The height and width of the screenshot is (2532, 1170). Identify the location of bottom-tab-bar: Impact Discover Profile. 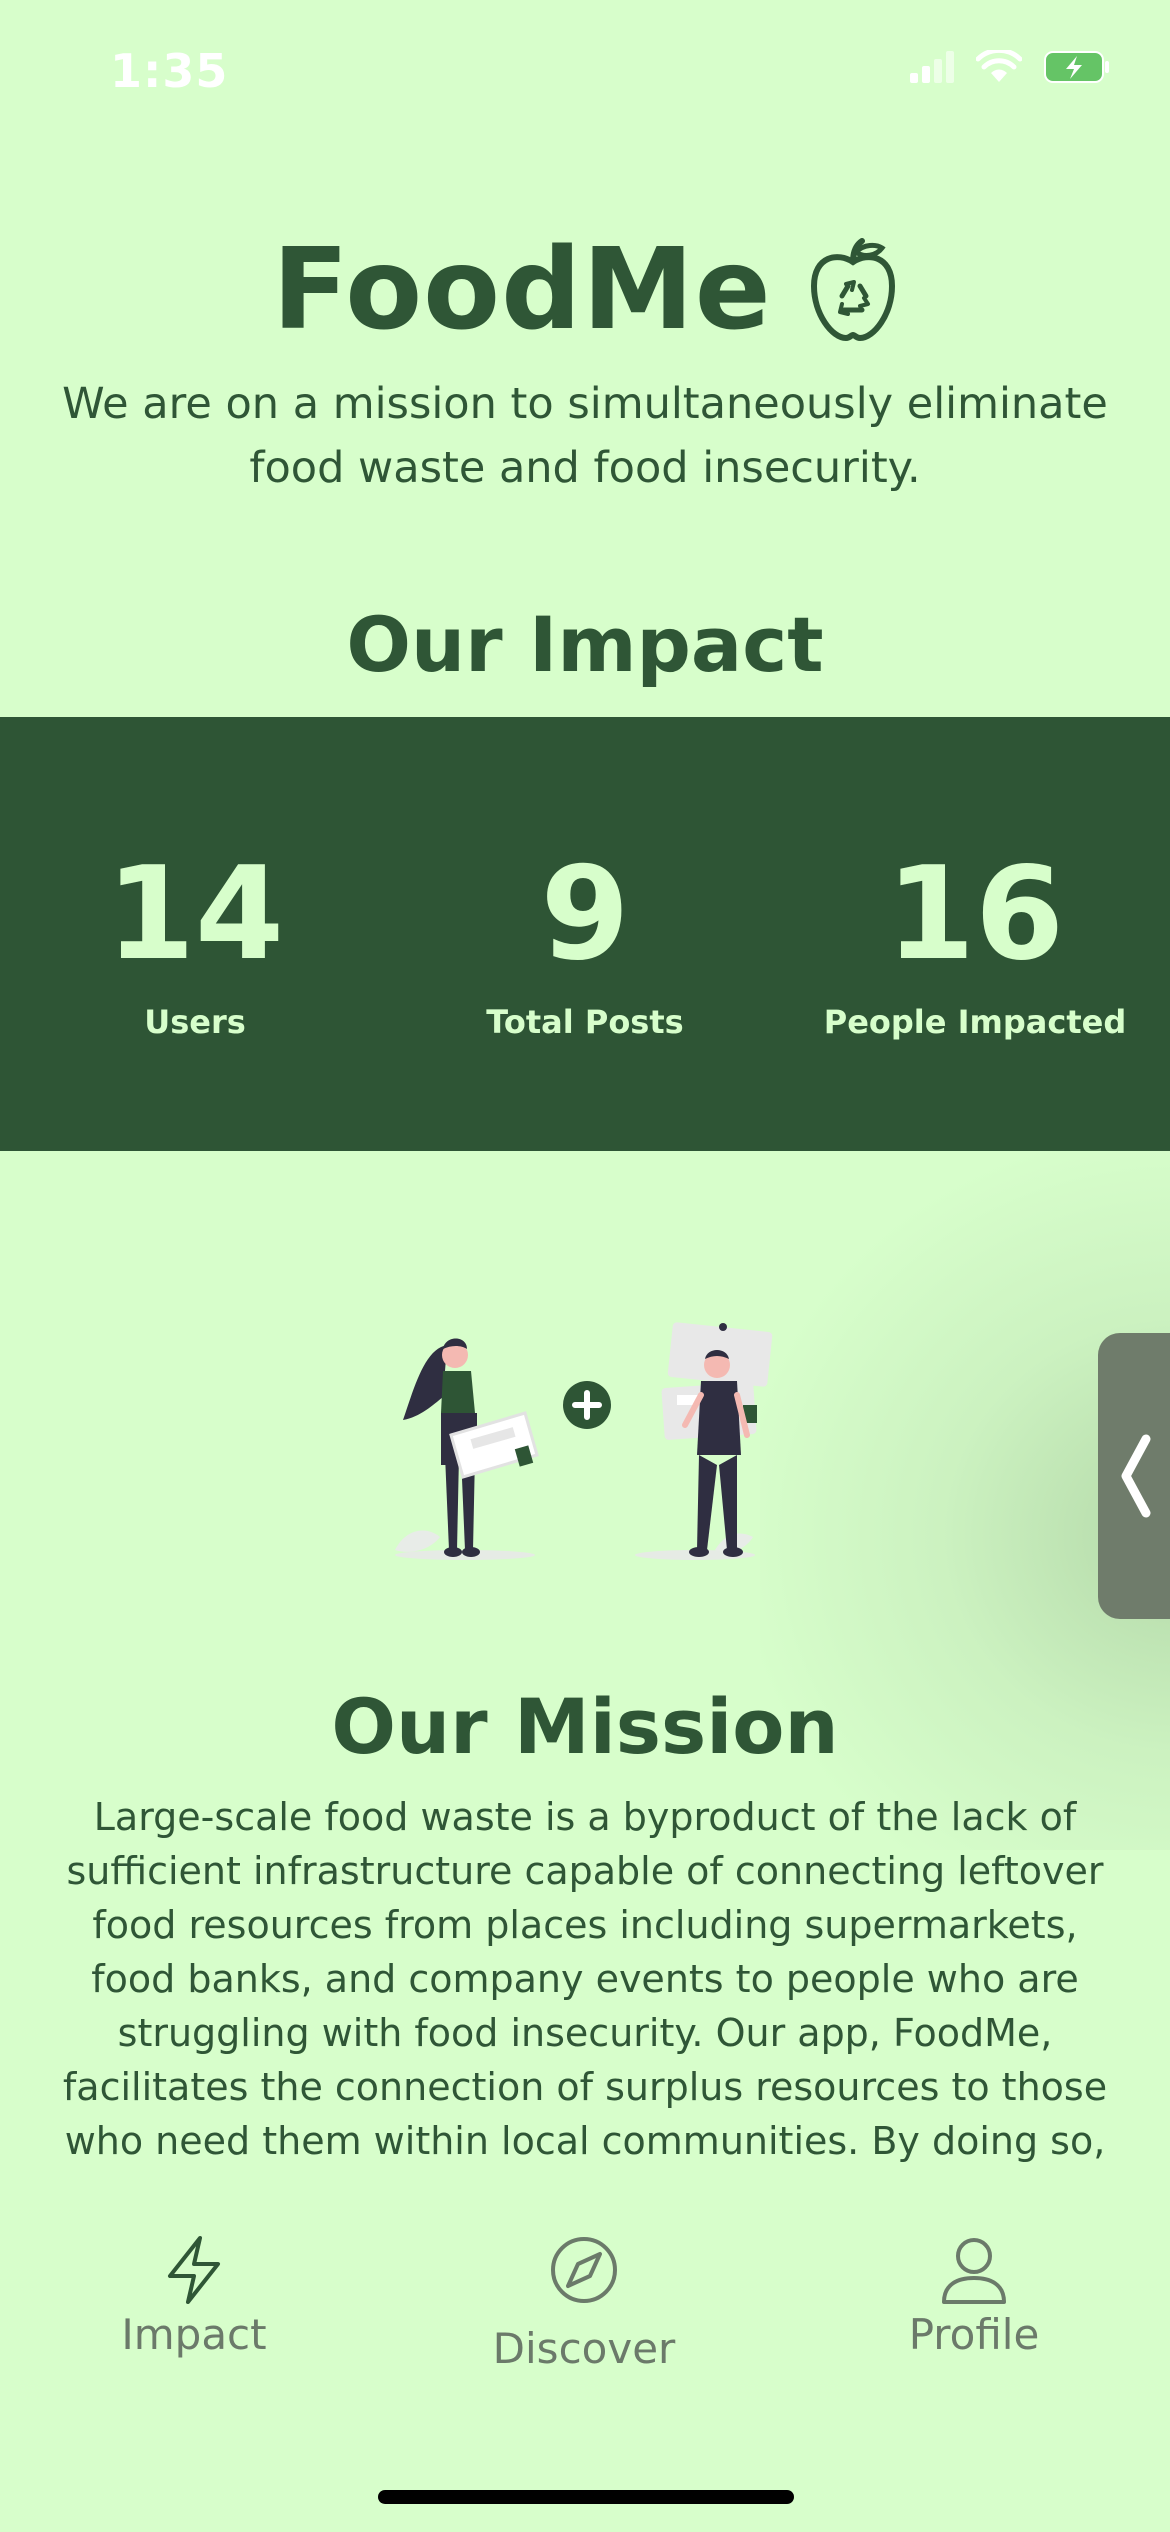
(585, 2366).